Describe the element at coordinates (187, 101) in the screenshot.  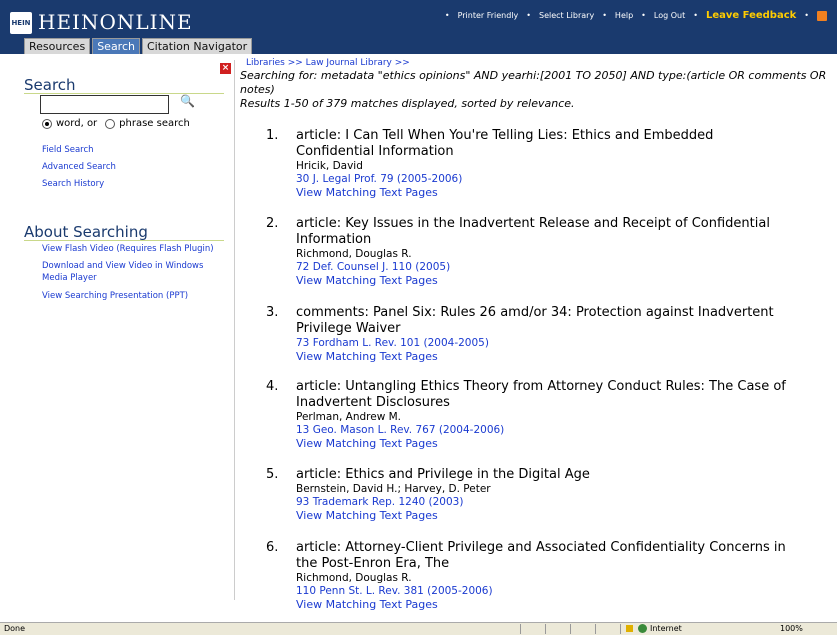
I see `search-icon: 🔍` at that location.